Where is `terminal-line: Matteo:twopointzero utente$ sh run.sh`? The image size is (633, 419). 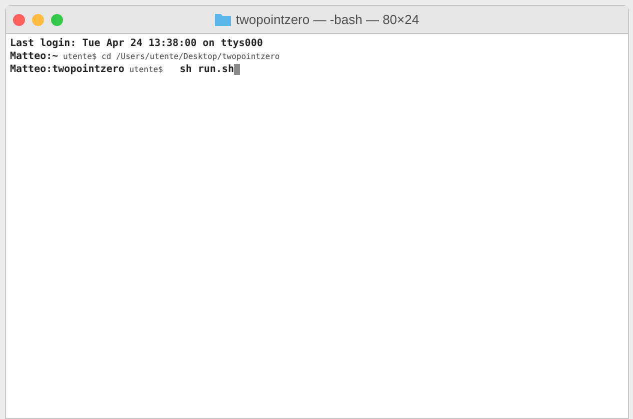
terminal-line: Matteo:twopointzero utente$ sh run.sh is located at coordinates (122, 69).